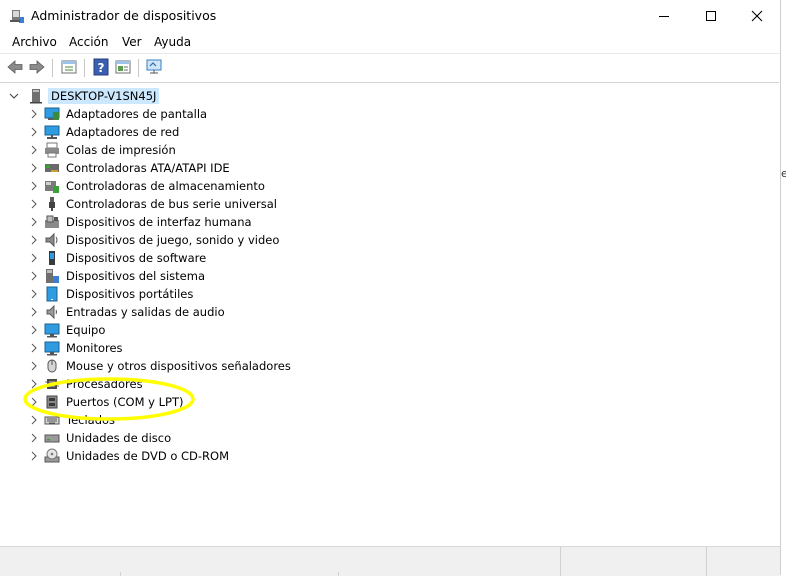 The image size is (786, 576). What do you see at coordinates (136, 258) in the screenshot?
I see `tree-item-label: Dispositivos de software` at bounding box center [136, 258].